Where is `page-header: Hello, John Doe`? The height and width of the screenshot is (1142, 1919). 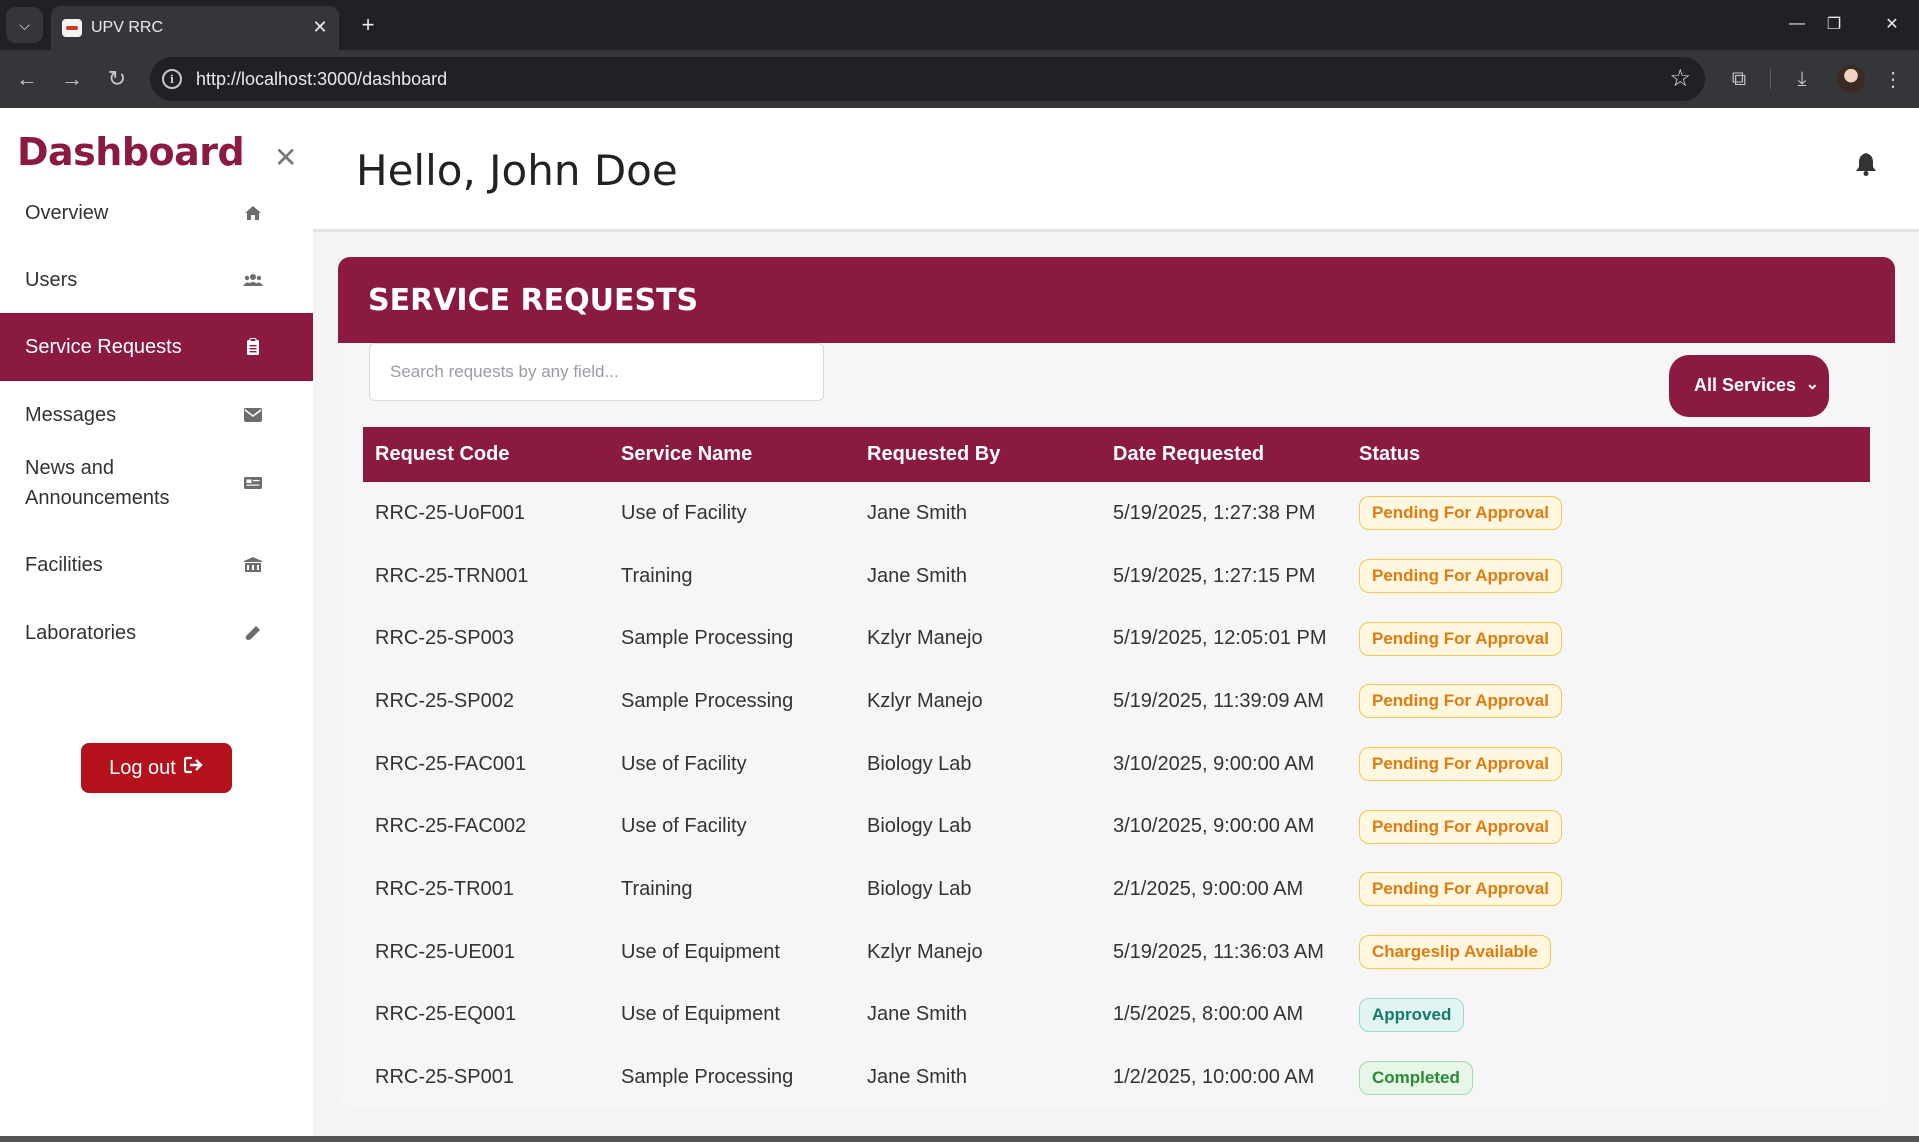 page-header: Hello, John Doe is located at coordinates (1116, 170).